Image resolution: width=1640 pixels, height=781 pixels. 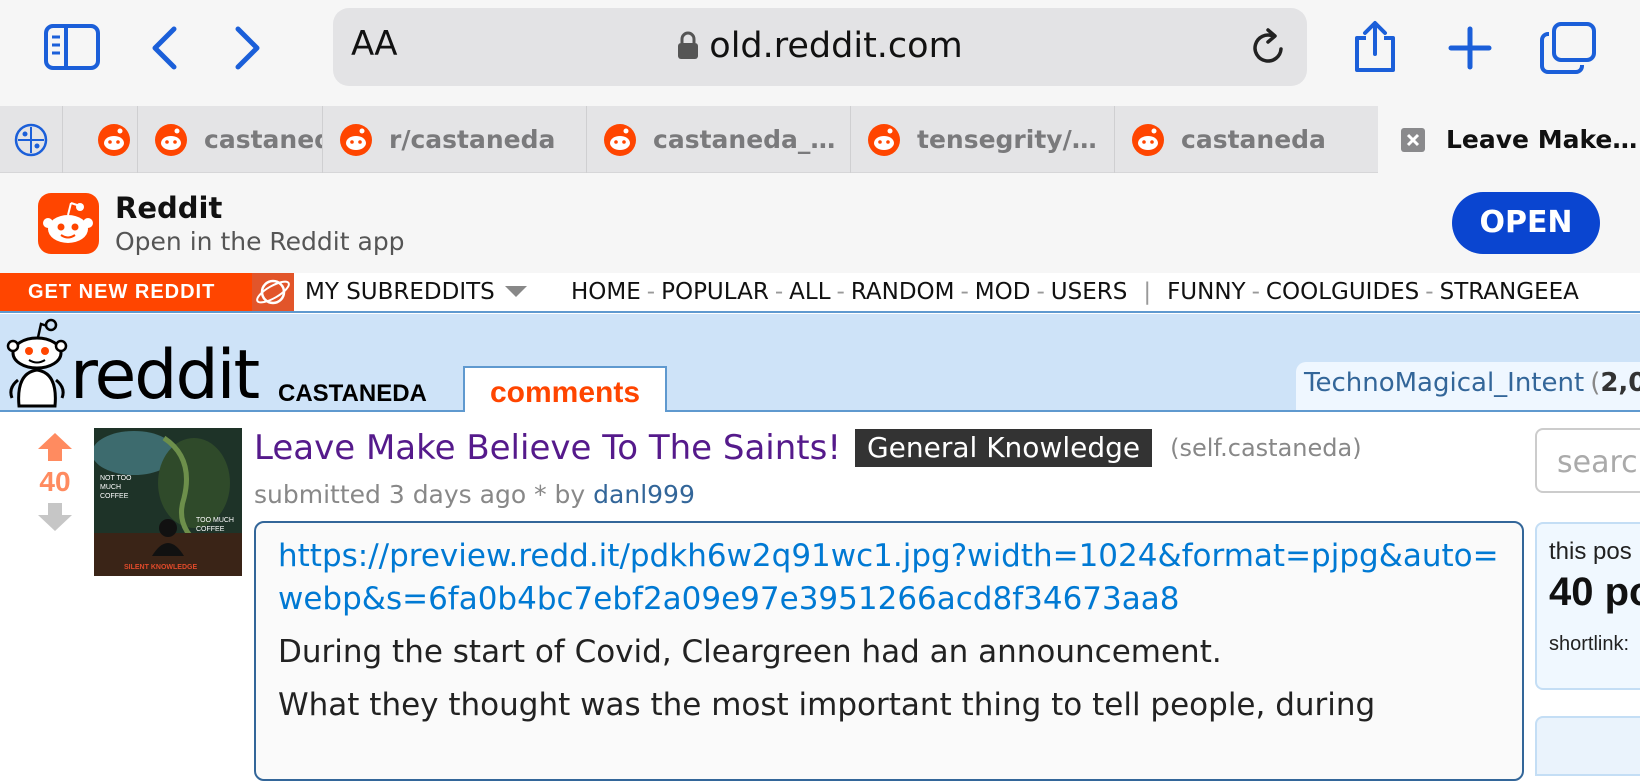 What do you see at coordinates (1470, 48) in the screenshot?
I see `new-tab-icon` at bounding box center [1470, 48].